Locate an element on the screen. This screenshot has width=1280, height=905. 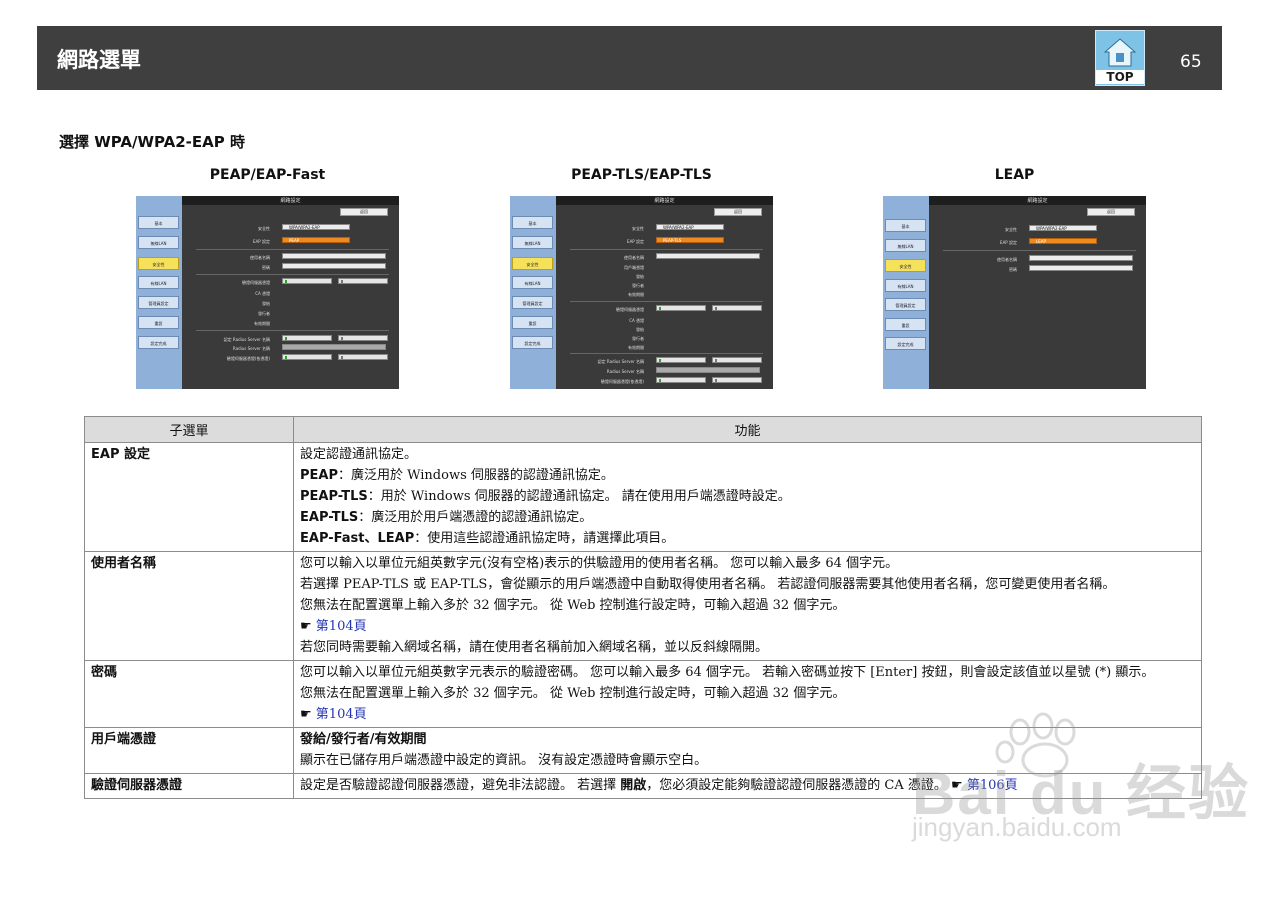
field-label: 有效期間 is located at coordinates (262, 323).